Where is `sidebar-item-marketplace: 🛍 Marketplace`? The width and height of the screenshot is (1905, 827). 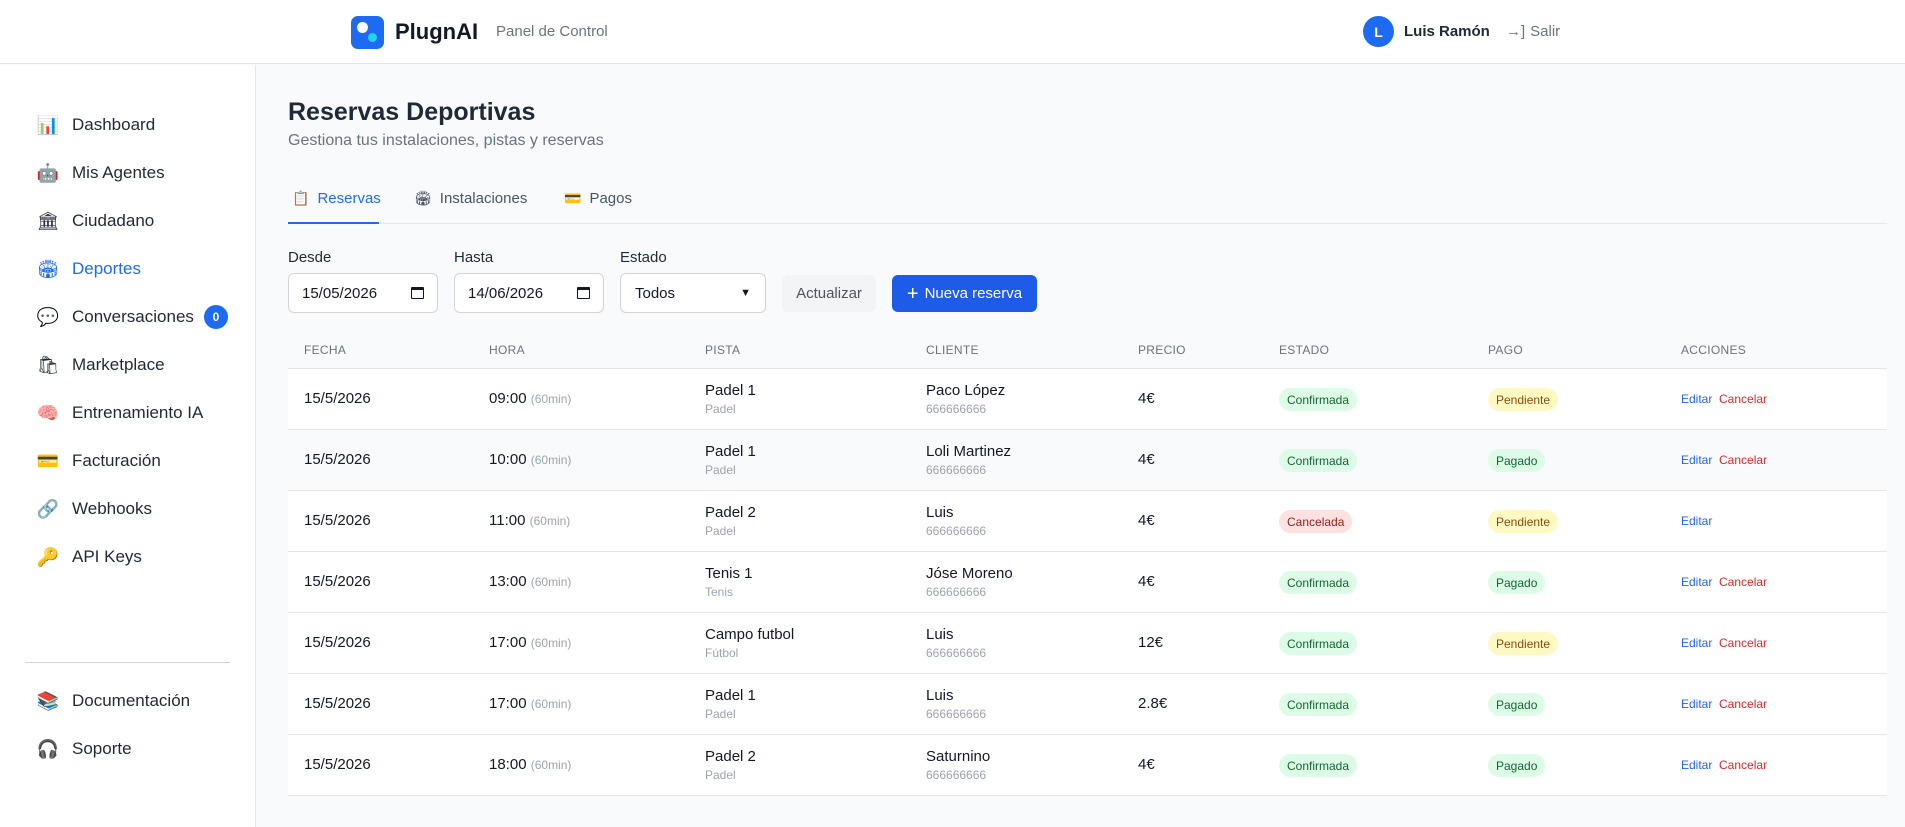 sidebar-item-marketplace: 🛍 Marketplace is located at coordinates (101, 365).